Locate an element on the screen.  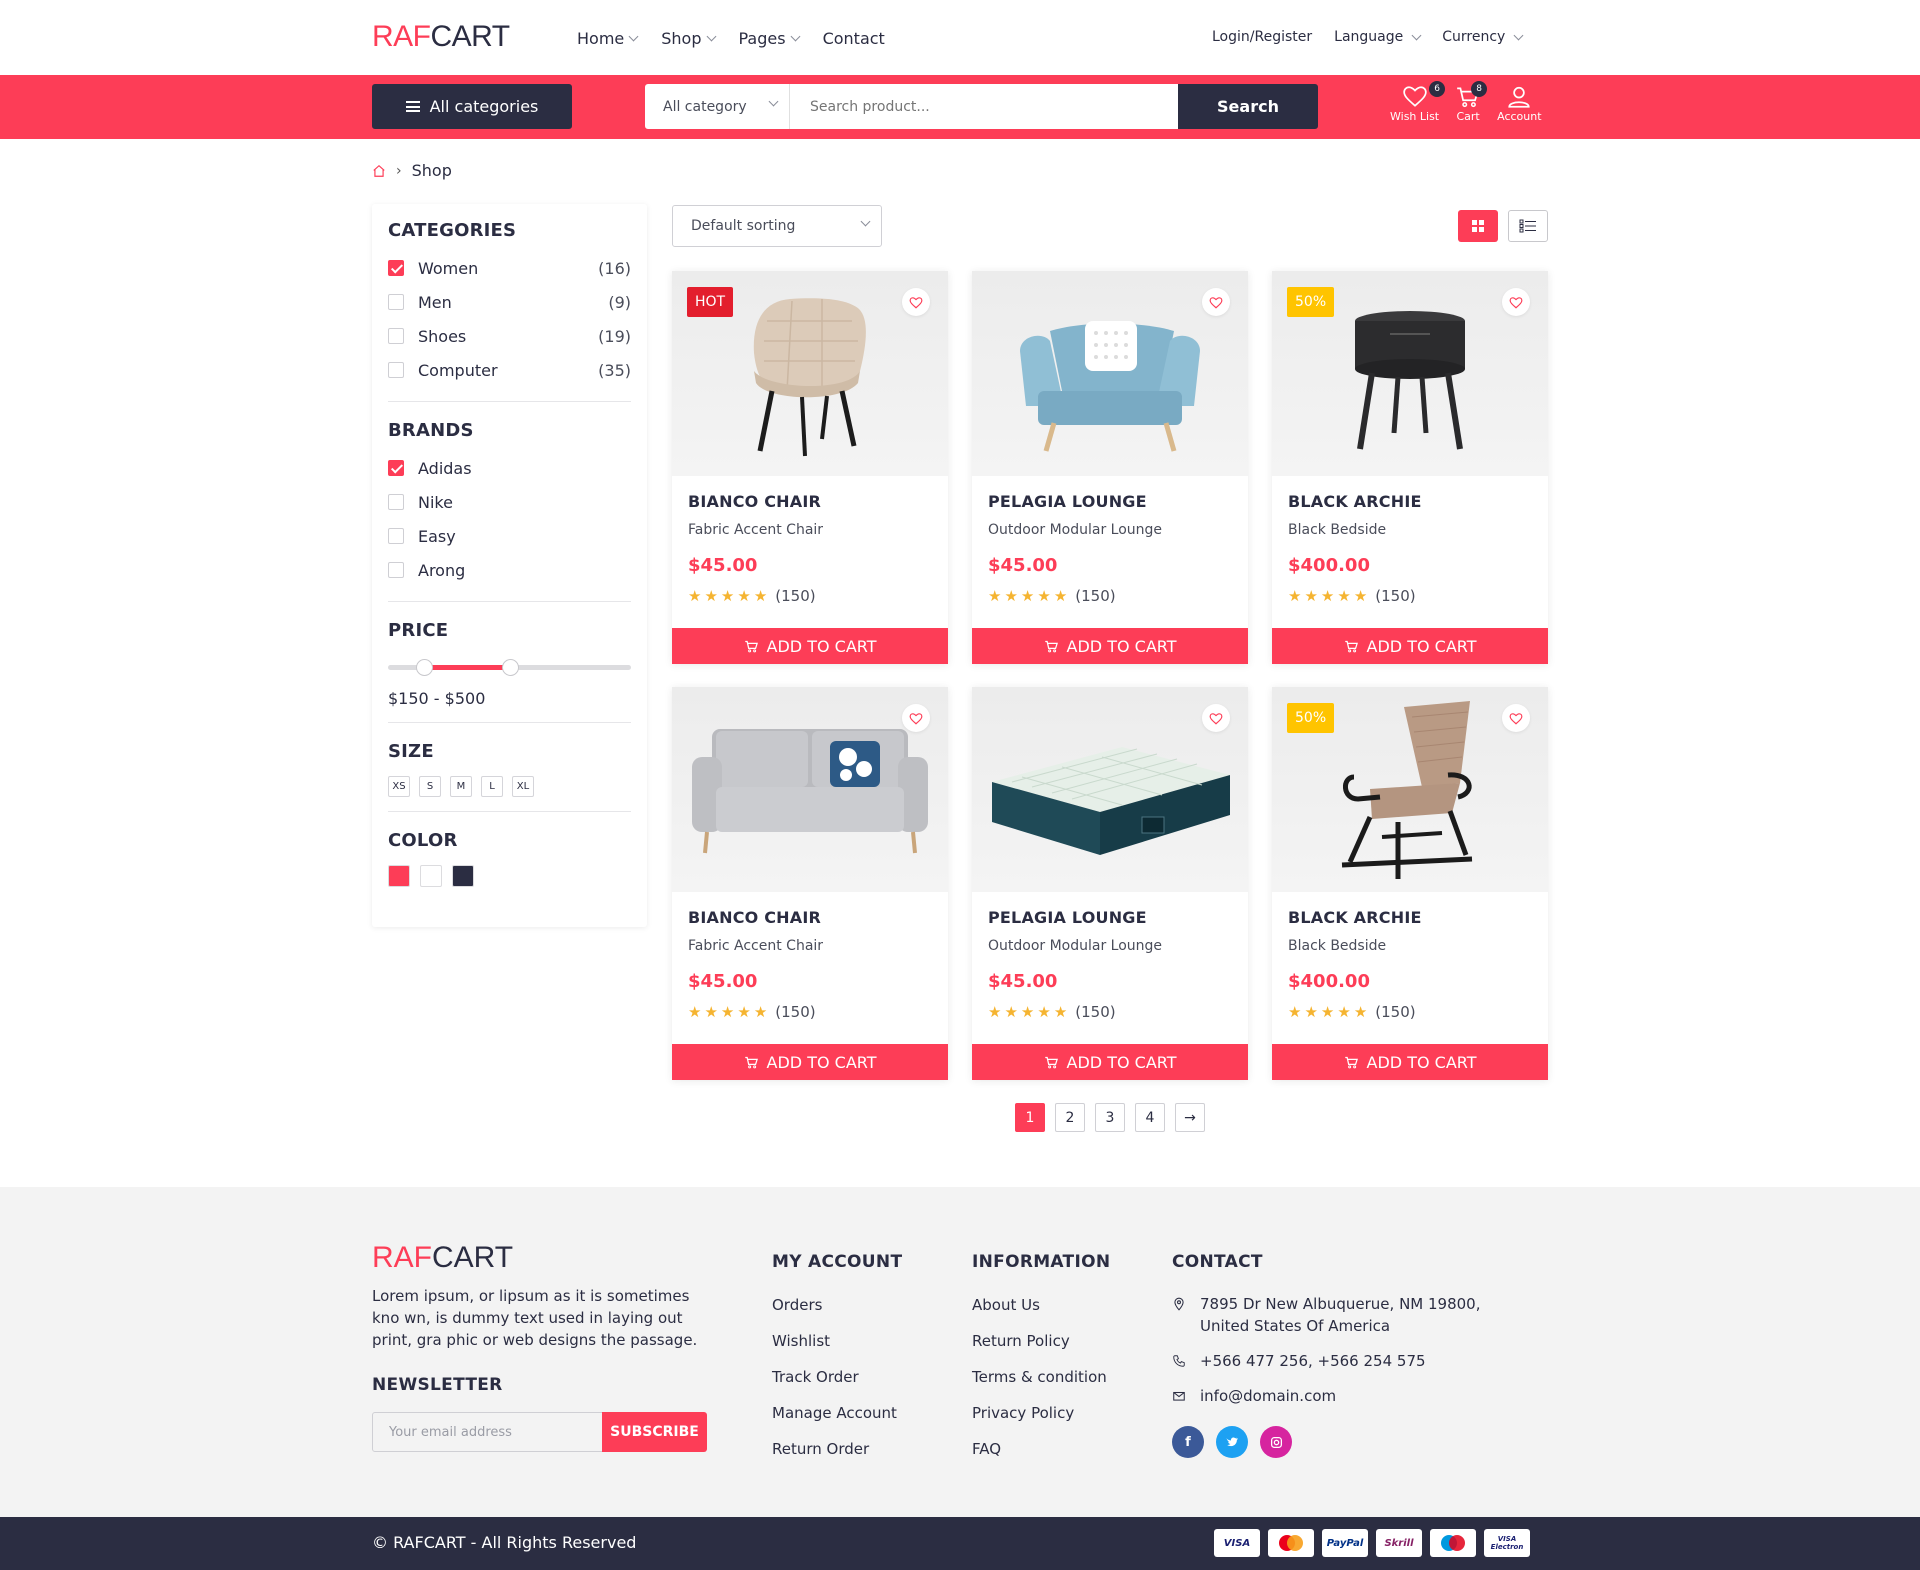
search-button: Search is located at coordinates (1248, 106).